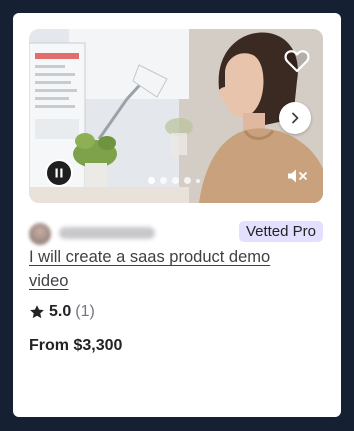  I want to click on star-icon, so click(37, 312).